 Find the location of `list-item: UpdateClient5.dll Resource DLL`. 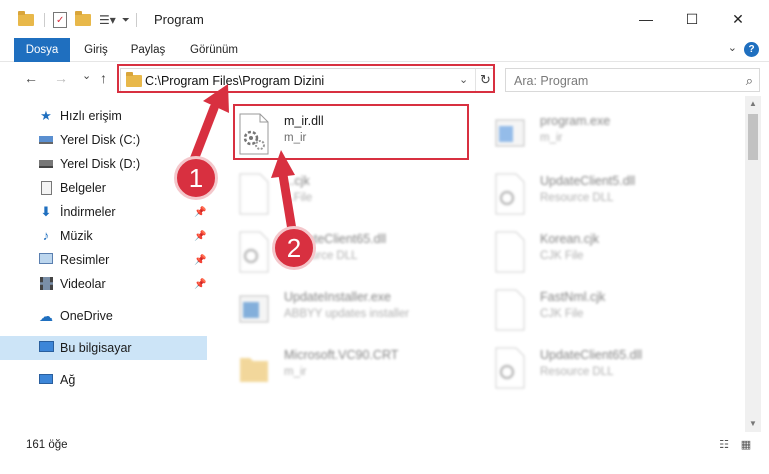

list-item: UpdateClient5.dll Resource DLL is located at coordinates (610, 196).